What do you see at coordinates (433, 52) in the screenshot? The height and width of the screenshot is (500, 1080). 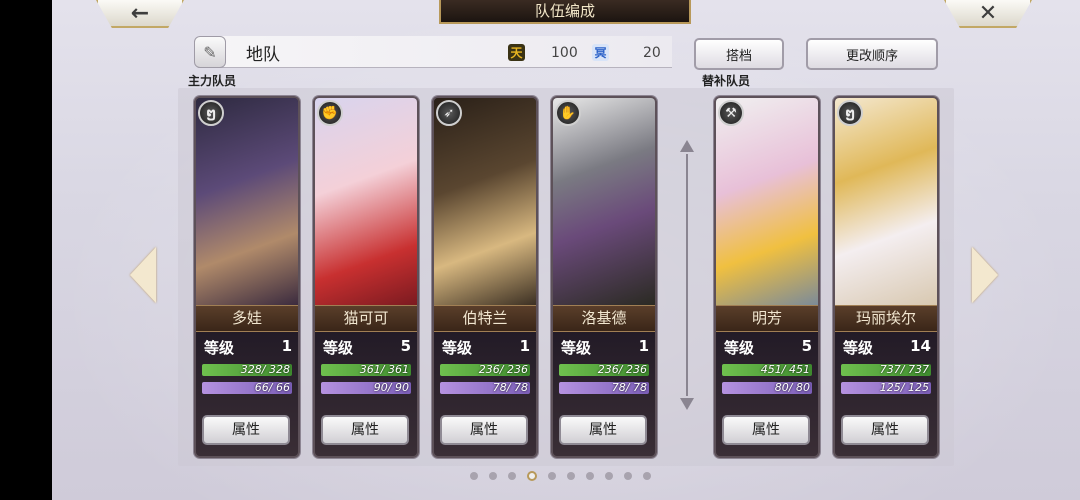 I see `team-name-bar: ✎ 地队 天 100 冥 20` at bounding box center [433, 52].